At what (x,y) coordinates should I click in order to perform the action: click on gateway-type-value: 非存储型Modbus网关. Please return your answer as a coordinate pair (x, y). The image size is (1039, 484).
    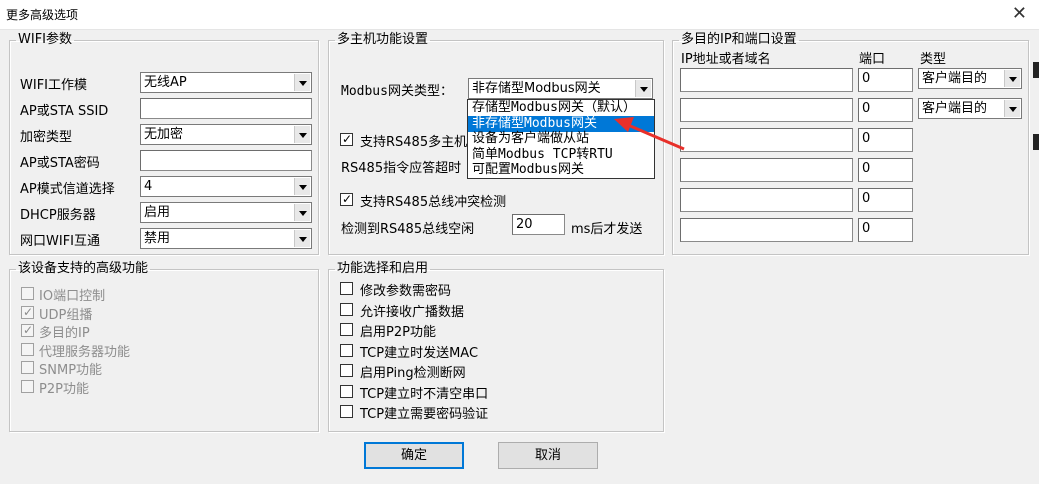
    Looking at the image, I should click on (536, 88).